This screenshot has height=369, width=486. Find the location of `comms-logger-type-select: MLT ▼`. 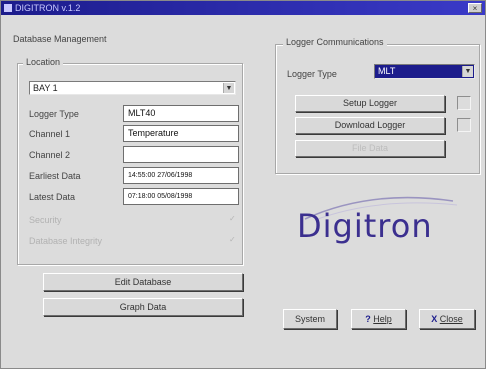

comms-logger-type-select: MLT ▼ is located at coordinates (424, 71).